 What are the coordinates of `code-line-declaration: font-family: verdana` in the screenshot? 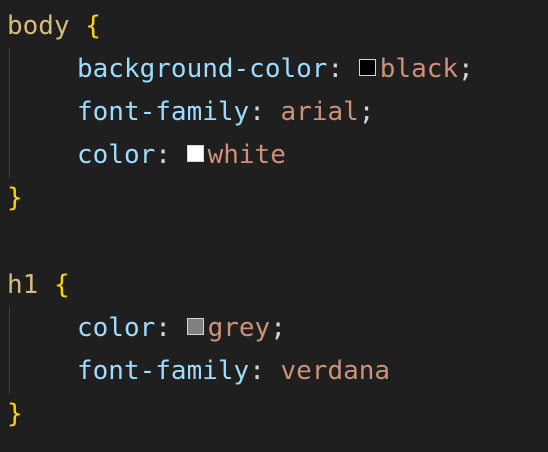 It's located at (198, 371).